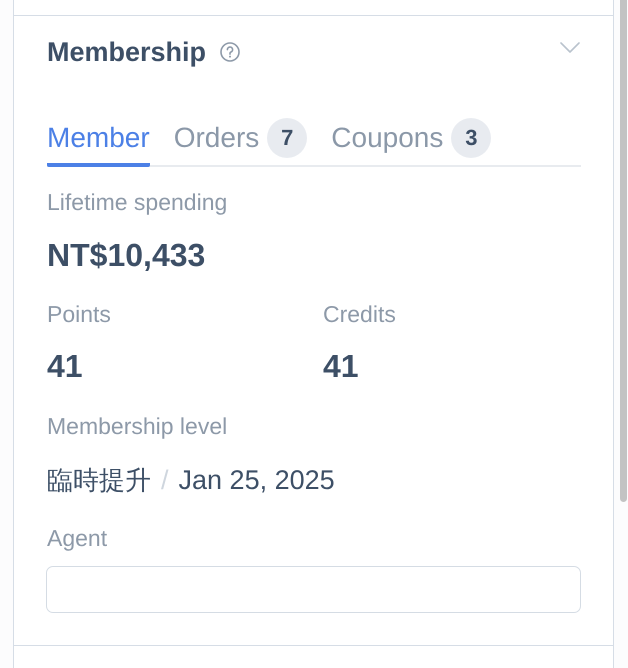 Image resolution: width=628 pixels, height=668 pixels. I want to click on spending-value: NT$10,433, so click(126, 255).